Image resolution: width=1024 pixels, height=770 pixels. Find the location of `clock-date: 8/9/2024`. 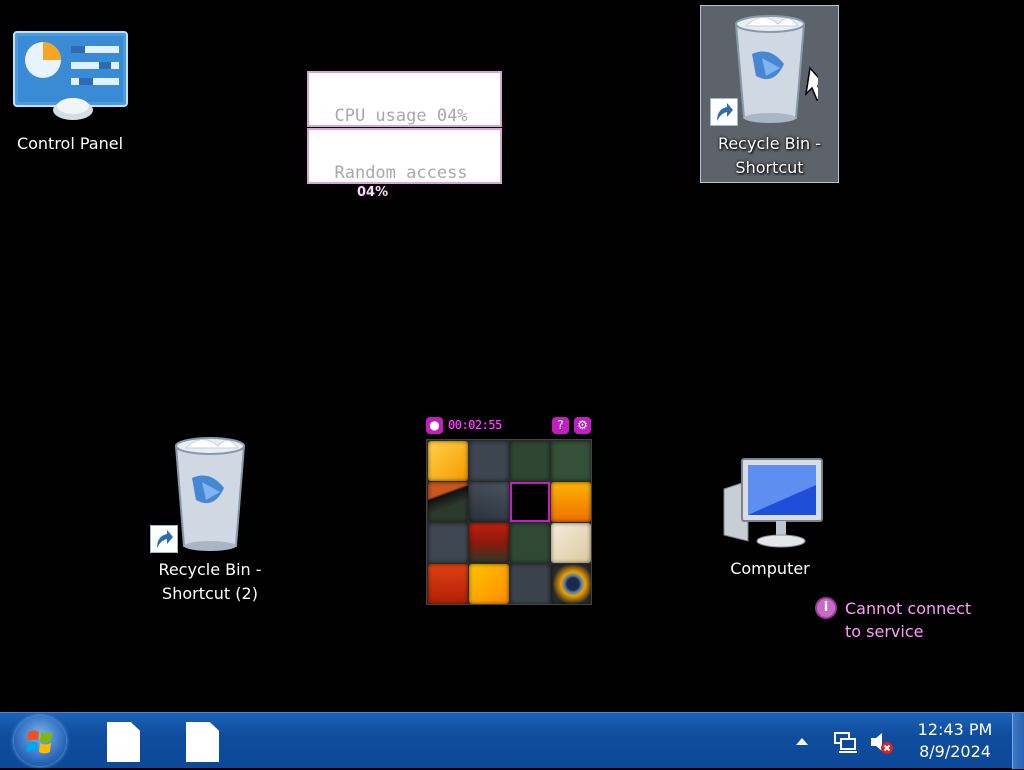

clock-date: 8/9/2024 is located at coordinates (955, 751).